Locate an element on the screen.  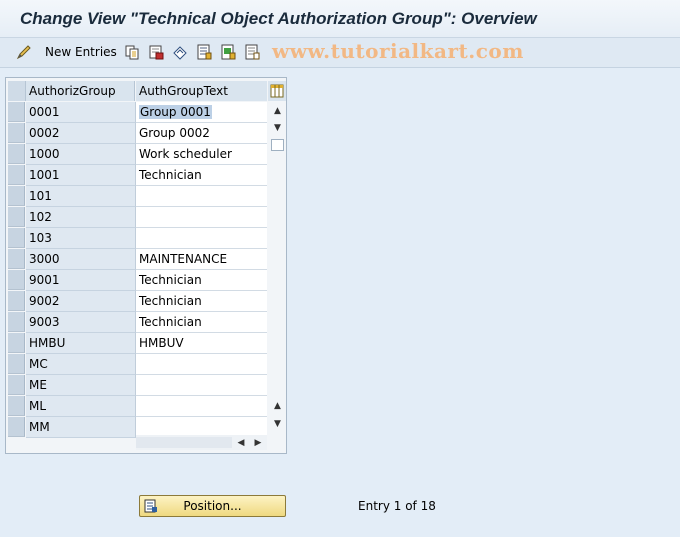
delete-icon is located at coordinates (156, 52).